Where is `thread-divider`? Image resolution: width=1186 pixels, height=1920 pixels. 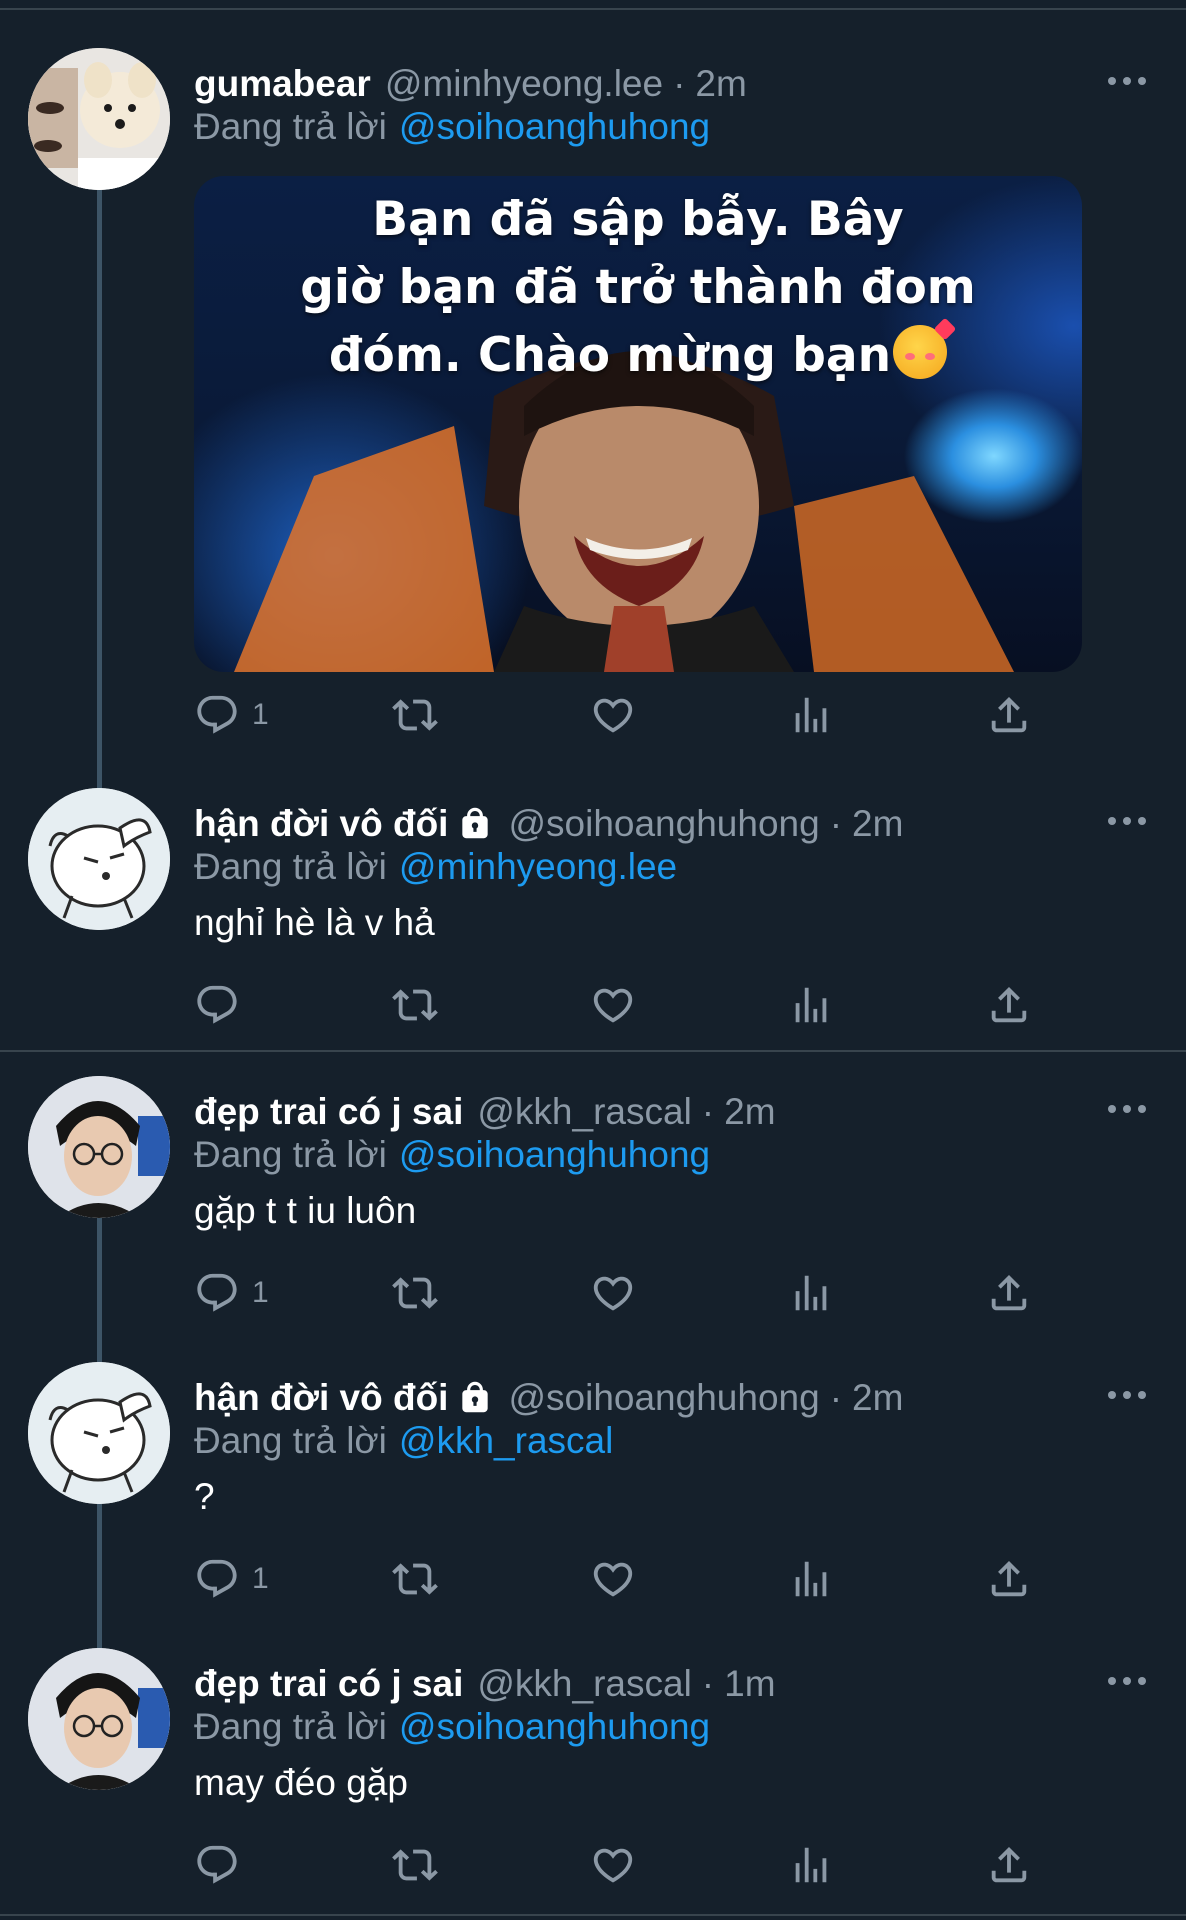
thread-divider is located at coordinates (593, 1051).